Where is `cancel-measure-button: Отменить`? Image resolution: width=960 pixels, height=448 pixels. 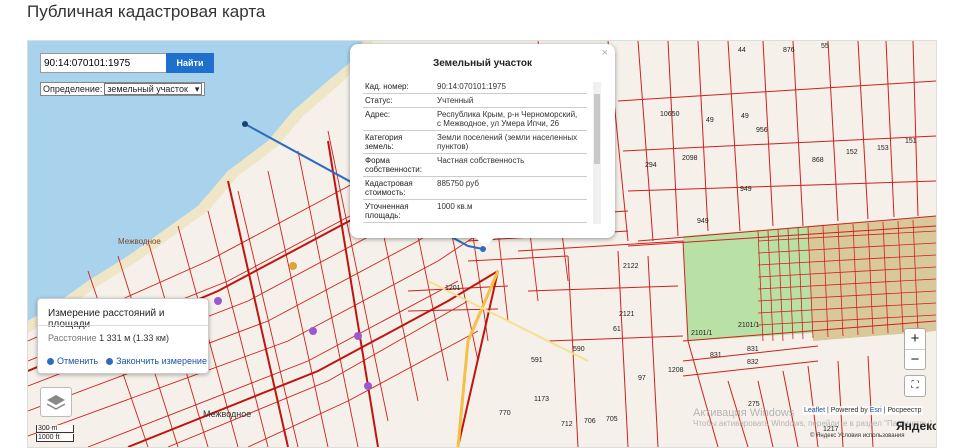 cancel-measure-button: Отменить is located at coordinates (72, 361).